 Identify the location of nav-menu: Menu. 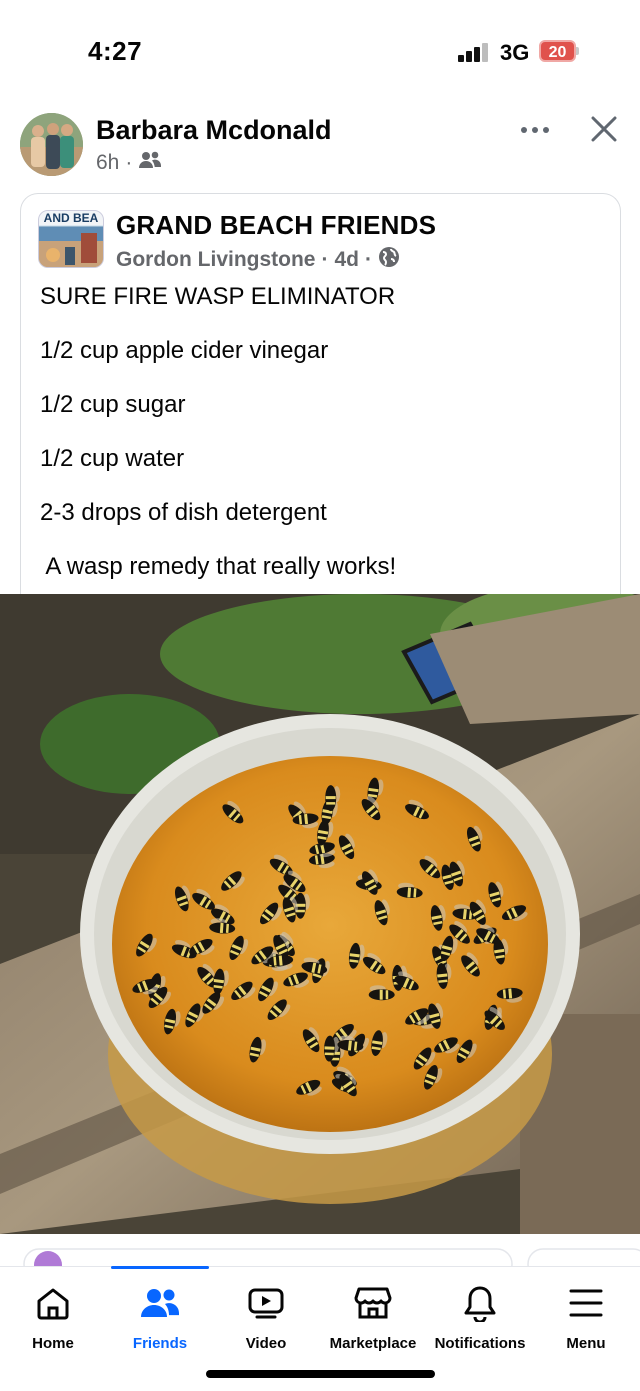
(586, 1317).